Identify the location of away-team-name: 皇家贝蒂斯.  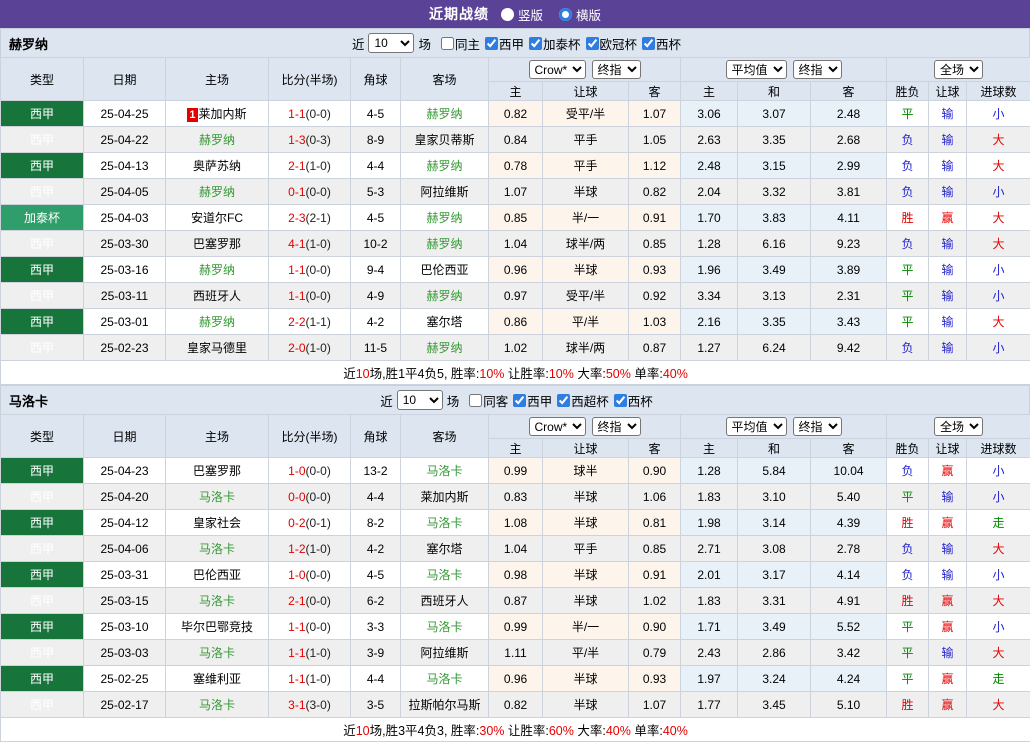
(444, 140).